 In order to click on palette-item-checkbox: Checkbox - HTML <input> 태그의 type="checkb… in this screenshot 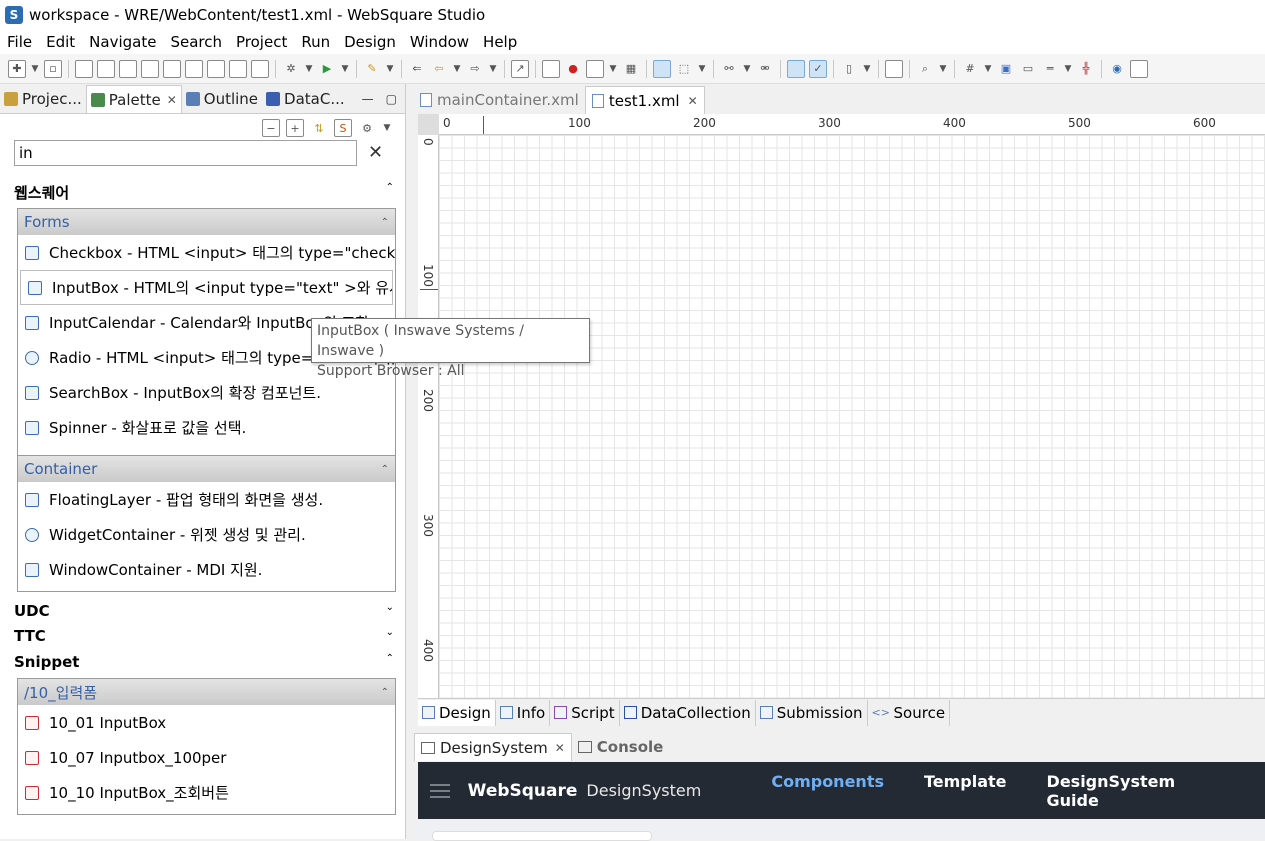, I will do `click(206, 252)`.